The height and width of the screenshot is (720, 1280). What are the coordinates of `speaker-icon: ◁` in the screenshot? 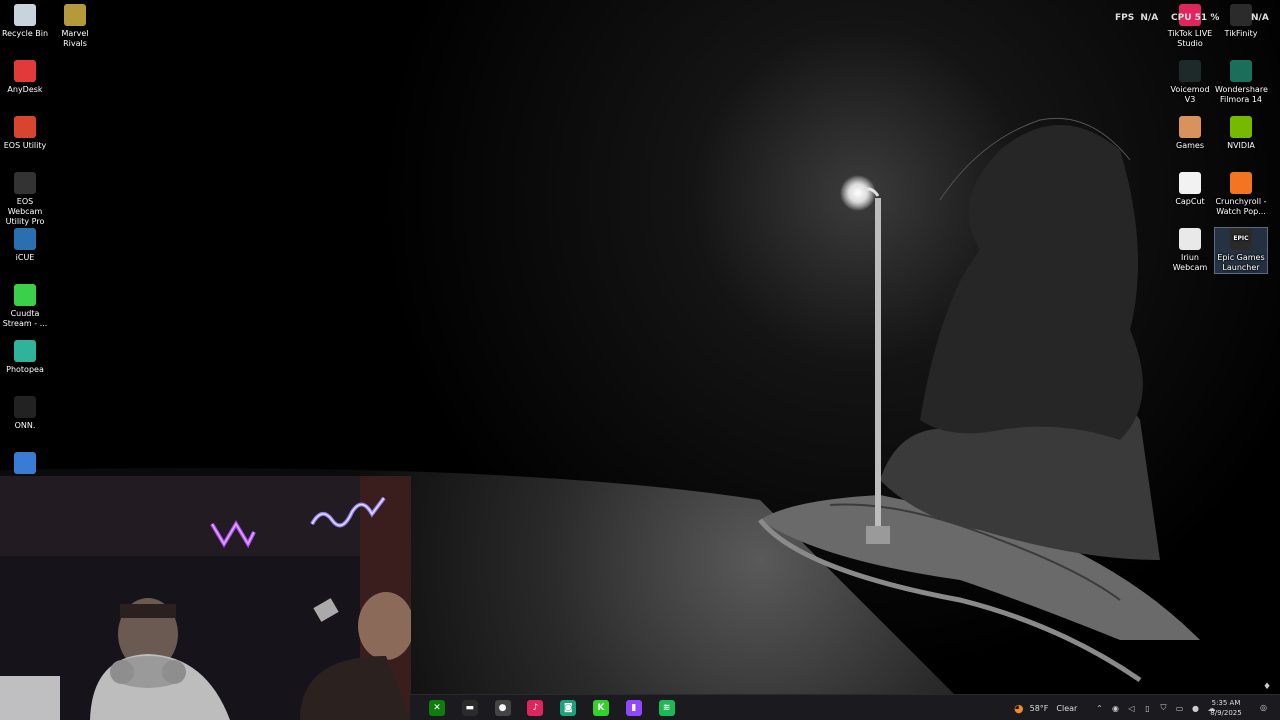 It's located at (1131, 708).